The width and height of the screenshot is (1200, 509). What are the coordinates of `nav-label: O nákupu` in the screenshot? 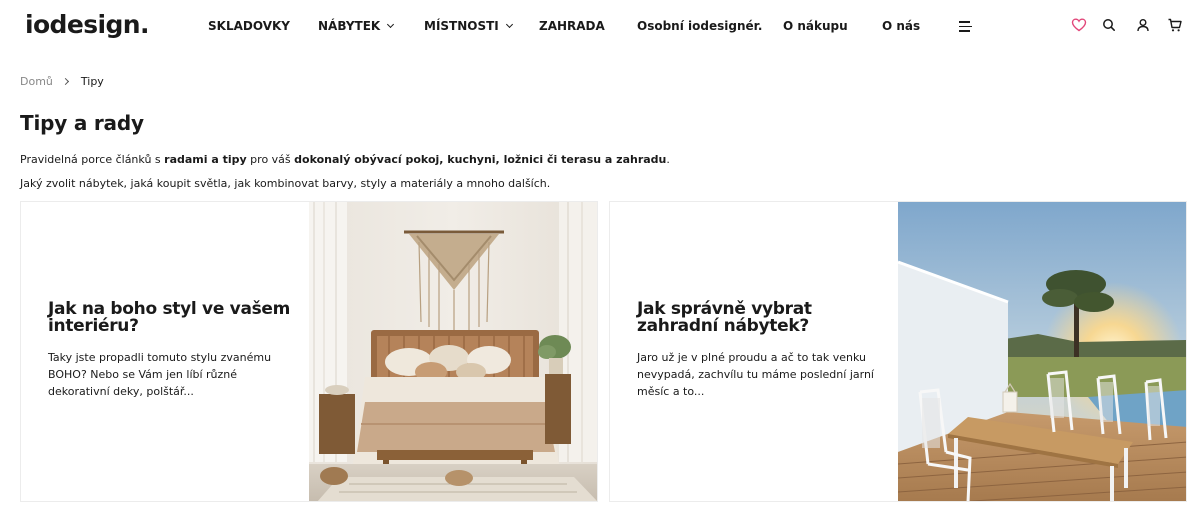 It's located at (815, 26).